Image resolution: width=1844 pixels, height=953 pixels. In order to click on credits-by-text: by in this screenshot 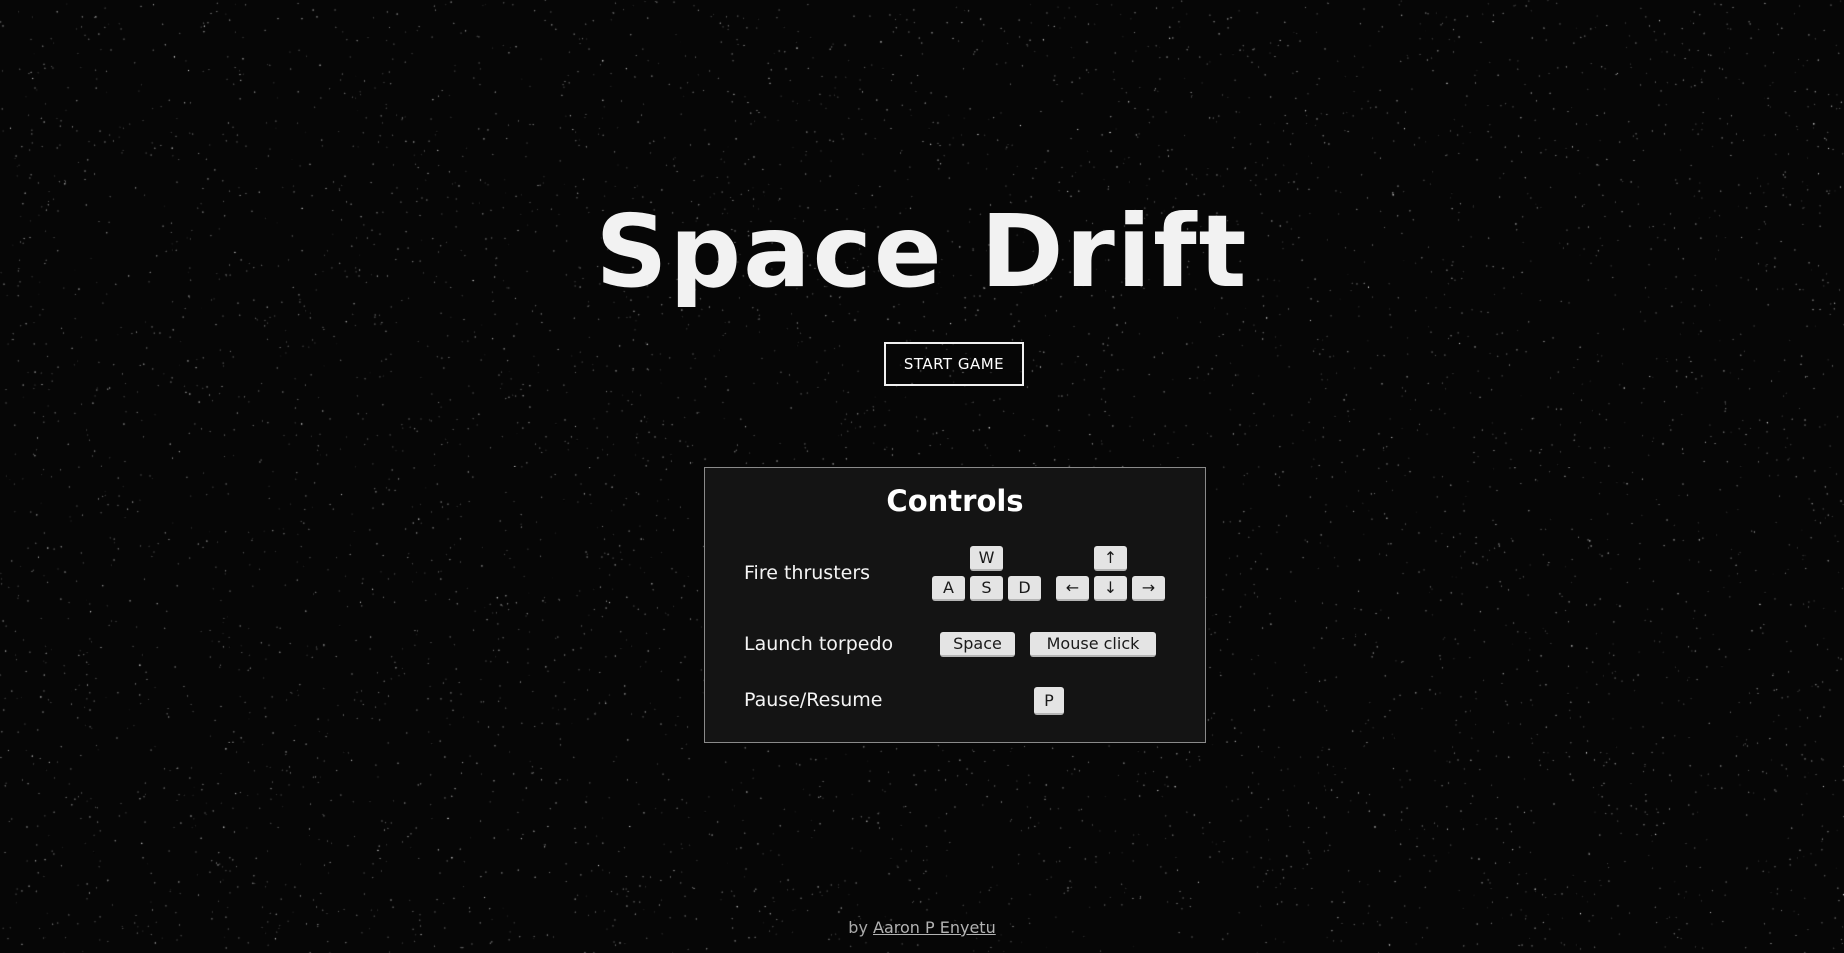, I will do `click(858, 927)`.